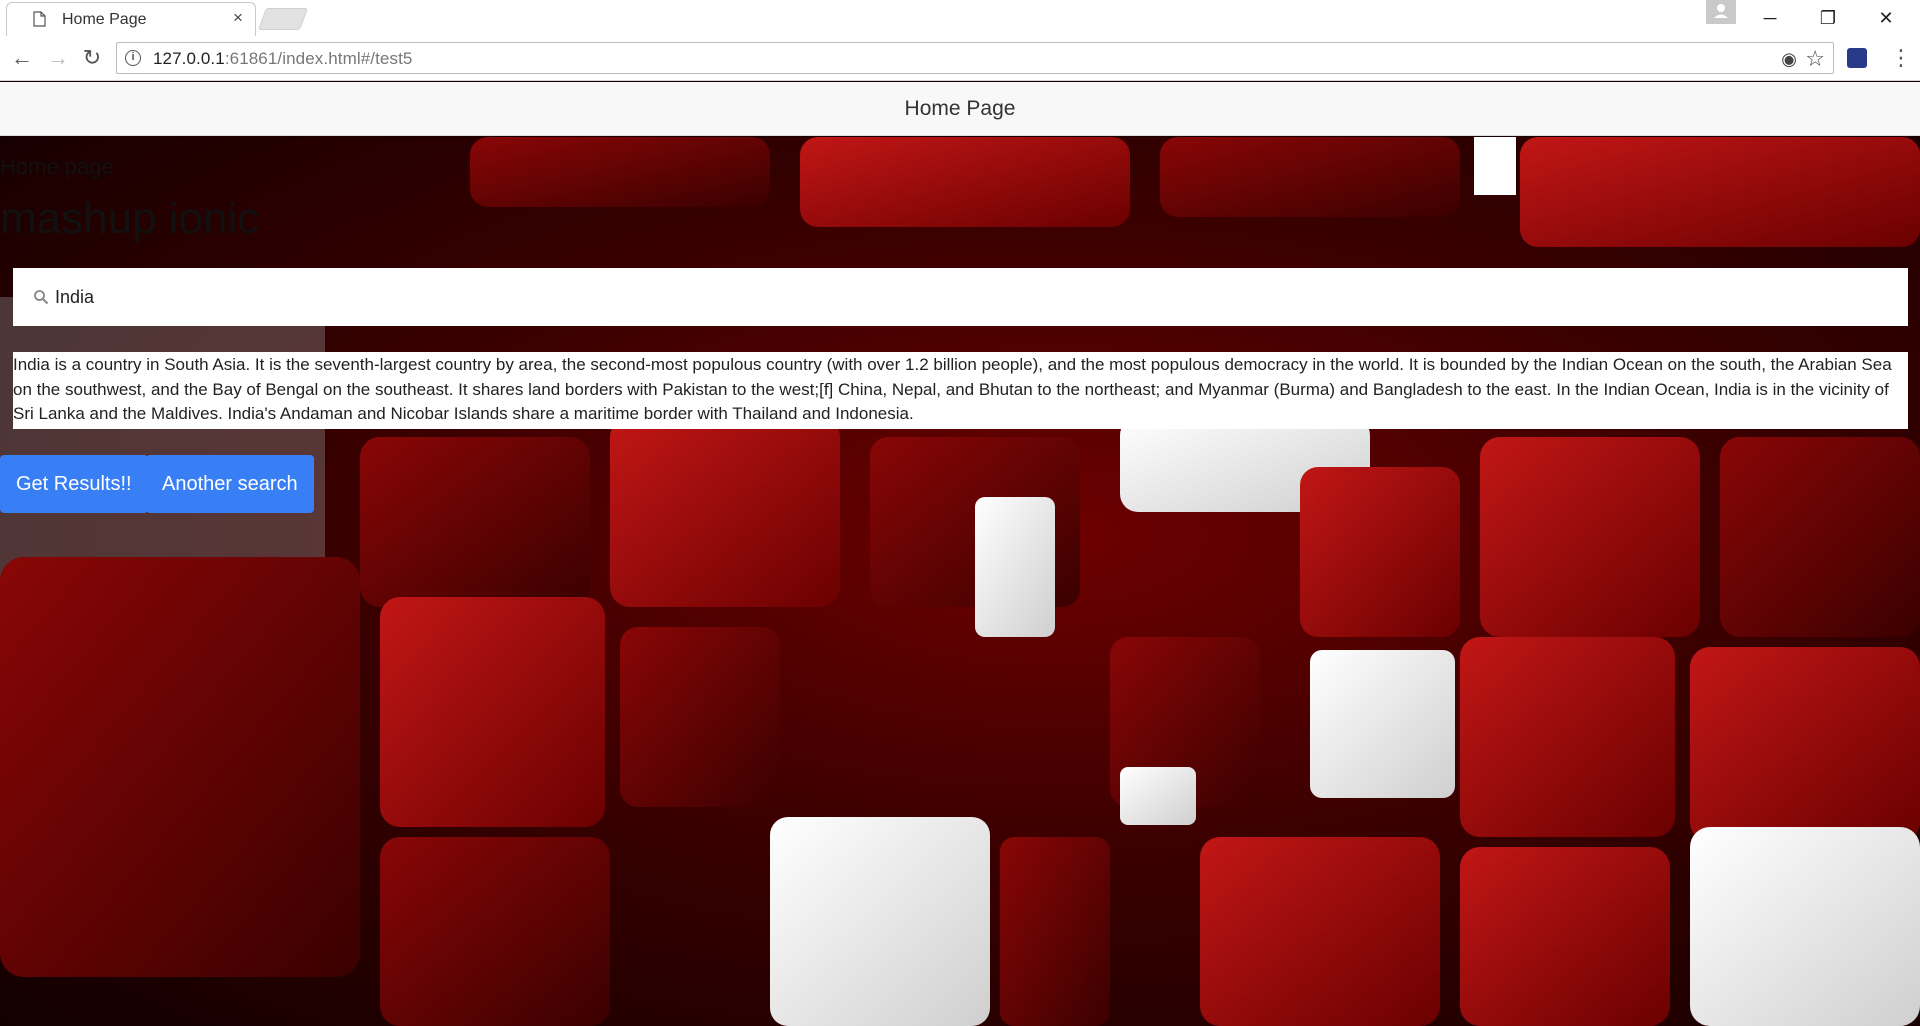 Image resolution: width=1920 pixels, height=1026 pixels. Describe the element at coordinates (92, 58) in the screenshot. I see `reload-icon: ↻` at that location.